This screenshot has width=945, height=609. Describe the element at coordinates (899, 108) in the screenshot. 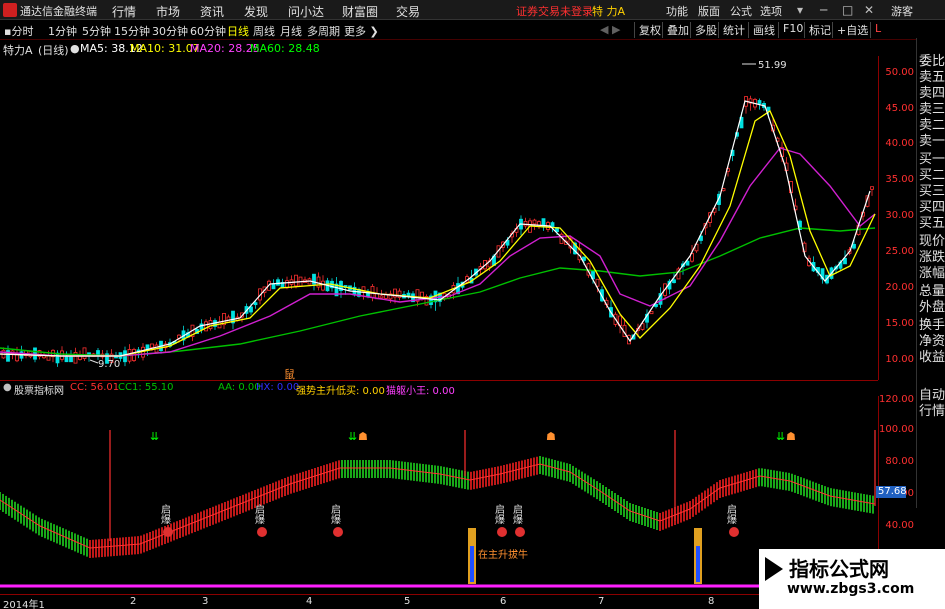

I see `price-tick: 45.00` at that location.